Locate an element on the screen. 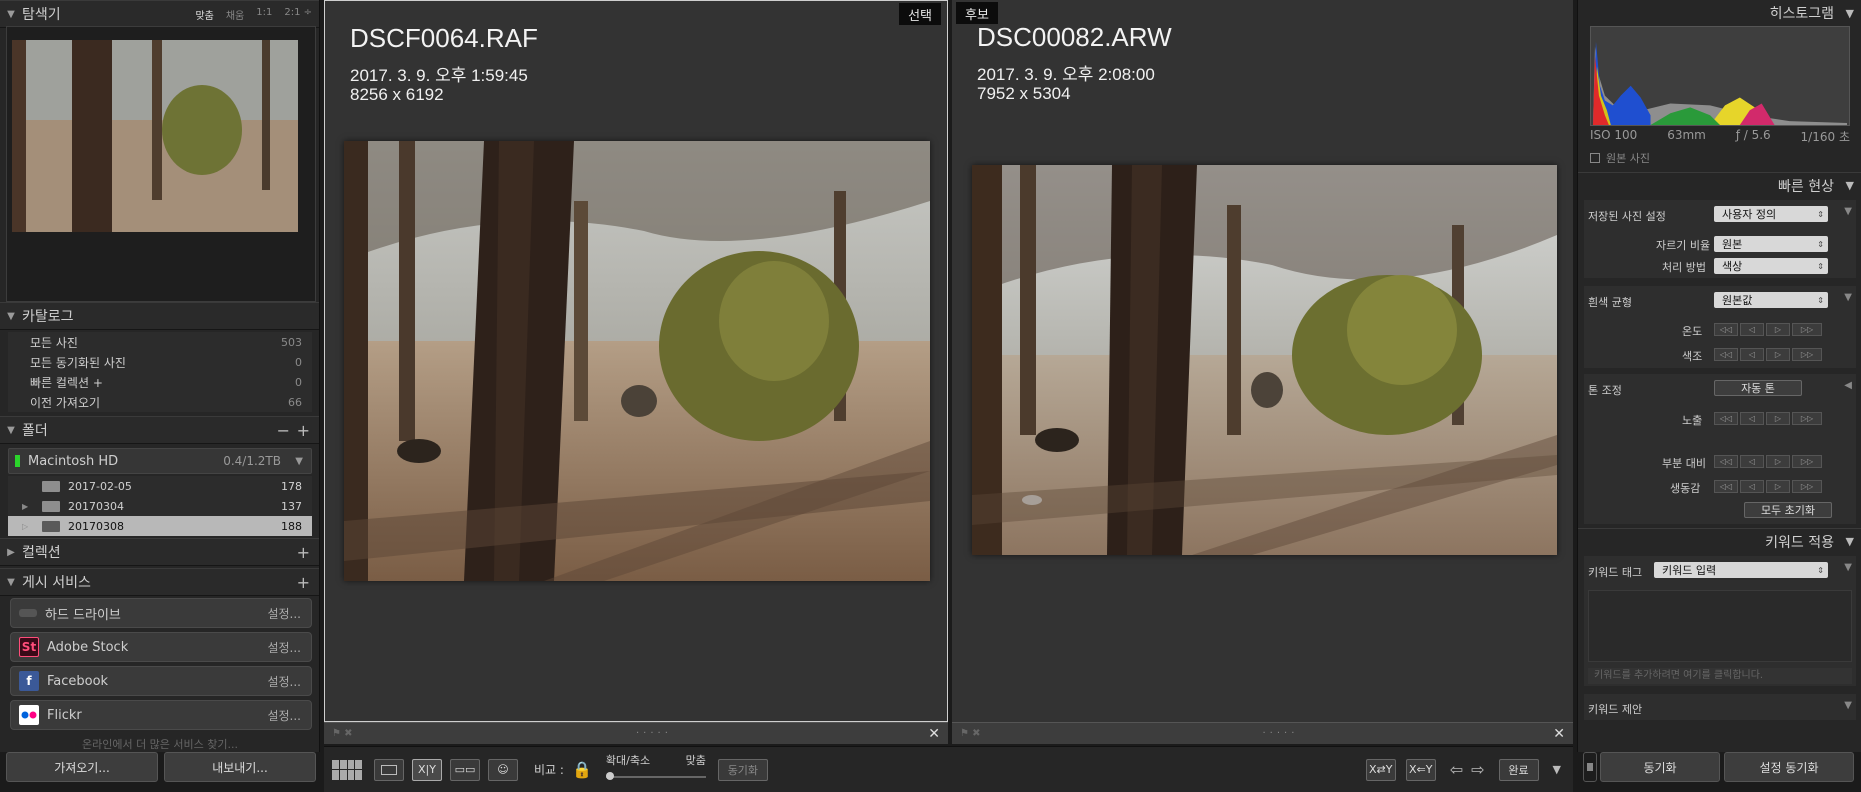 The height and width of the screenshot is (792, 1861). treatment-select: 색상 ⇕ is located at coordinates (1771, 266).